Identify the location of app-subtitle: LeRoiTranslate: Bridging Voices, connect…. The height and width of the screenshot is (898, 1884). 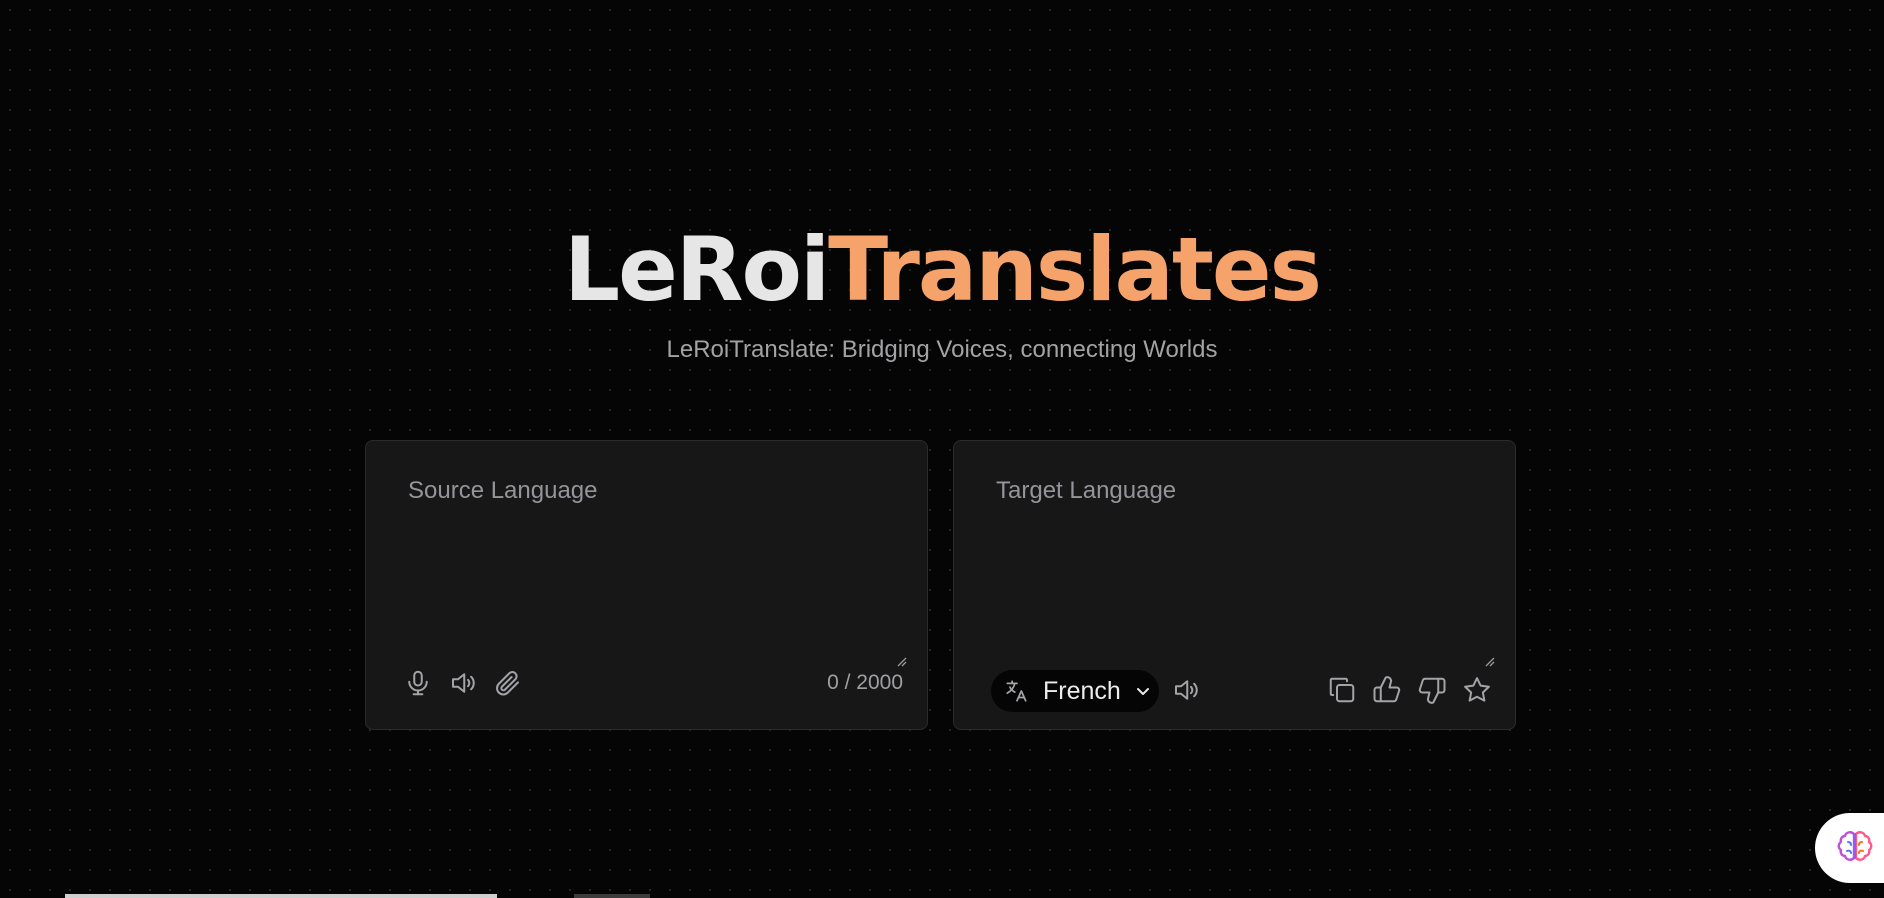
(942, 349).